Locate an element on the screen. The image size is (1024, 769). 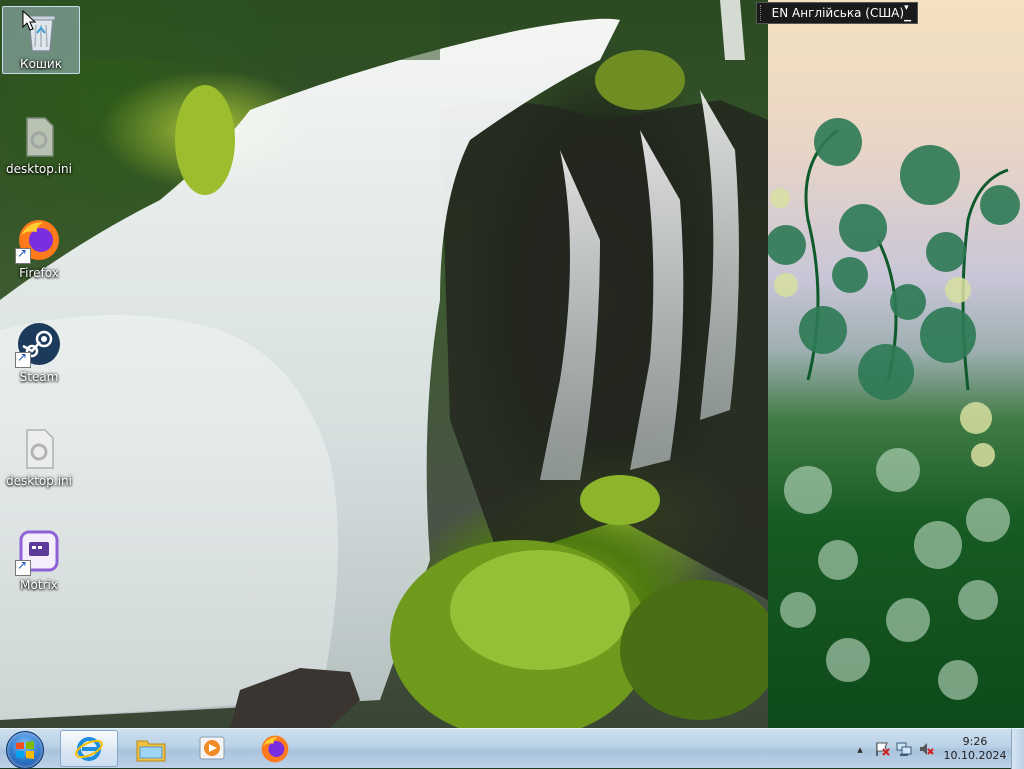
action-center-flag-icon is located at coordinates (882, 749).